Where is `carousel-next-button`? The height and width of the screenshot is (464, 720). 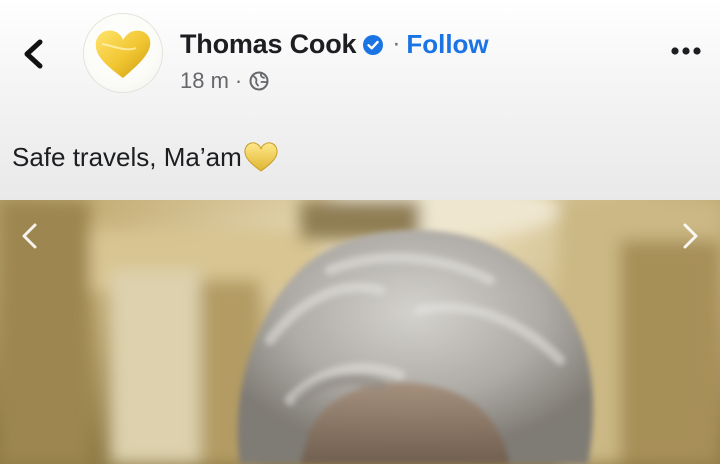 carousel-next-button is located at coordinates (690, 236).